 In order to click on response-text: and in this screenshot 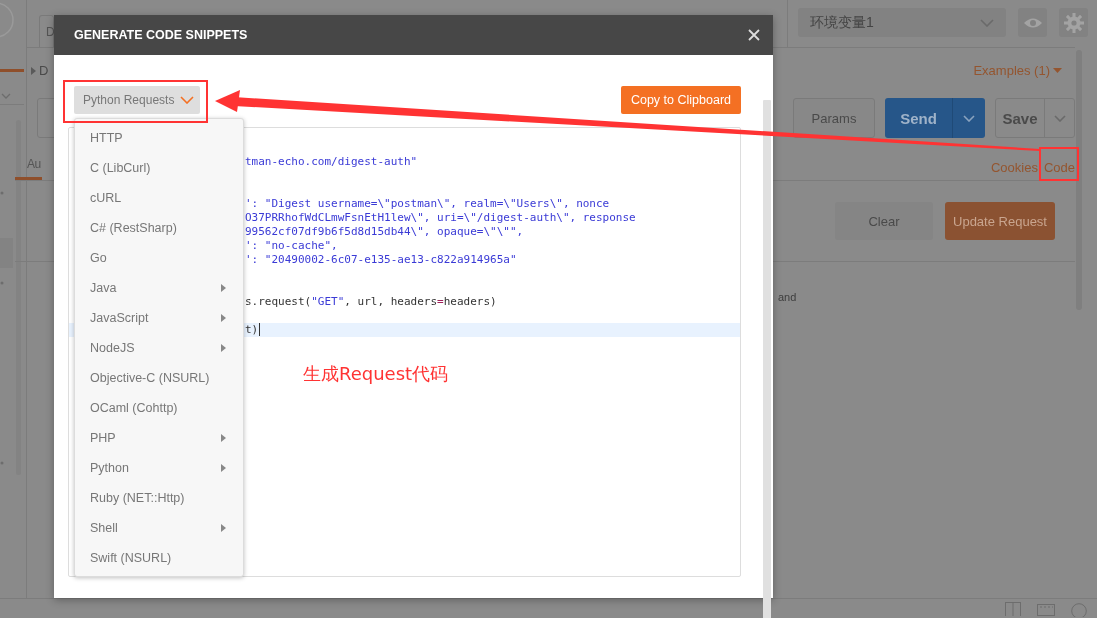, I will do `click(788, 297)`.